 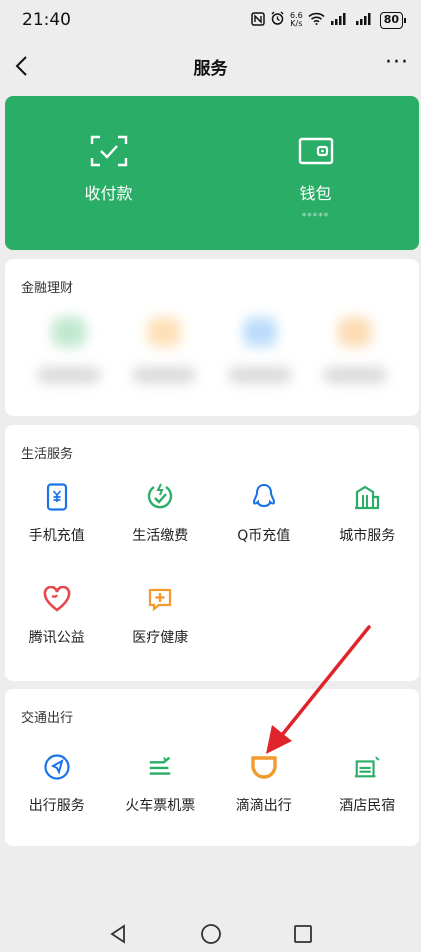 I want to click on tencent-charity-button: 腾讯公益, so click(x=57, y=616).